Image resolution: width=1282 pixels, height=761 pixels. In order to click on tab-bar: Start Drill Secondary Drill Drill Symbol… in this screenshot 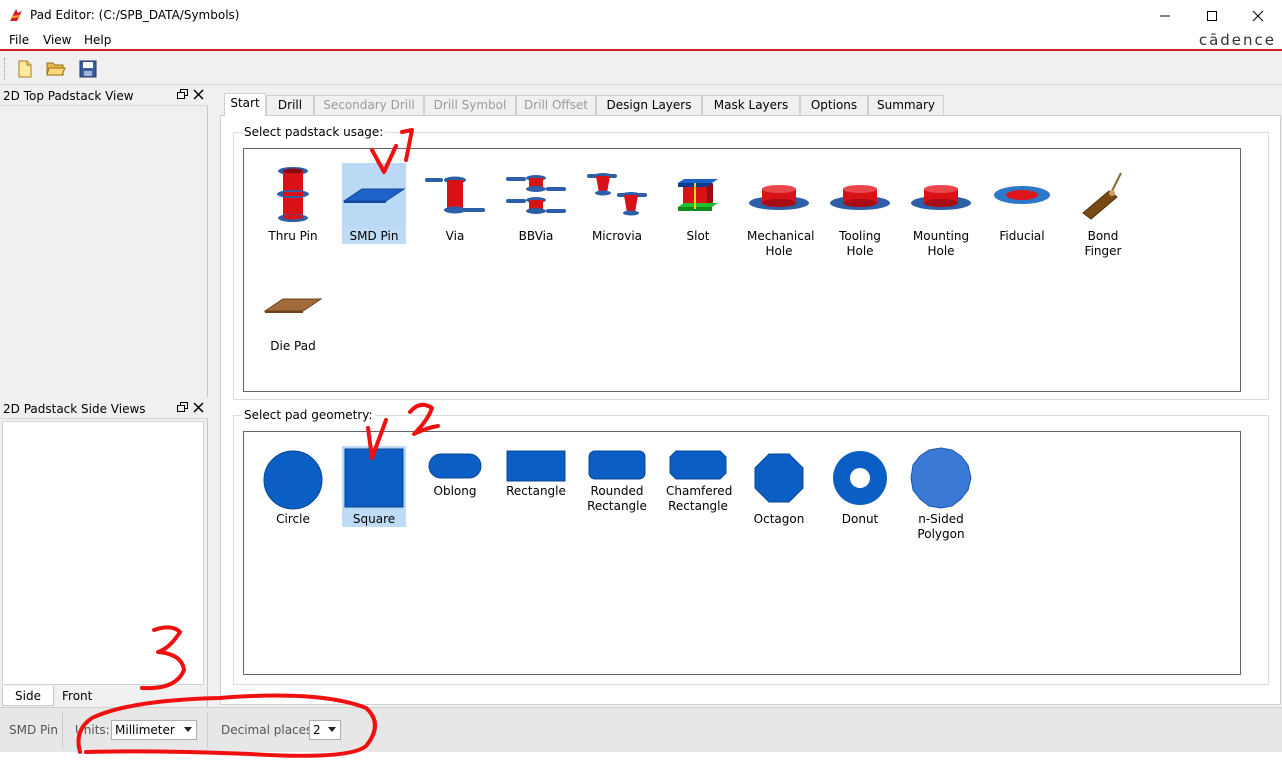, I will do `click(750, 104)`.